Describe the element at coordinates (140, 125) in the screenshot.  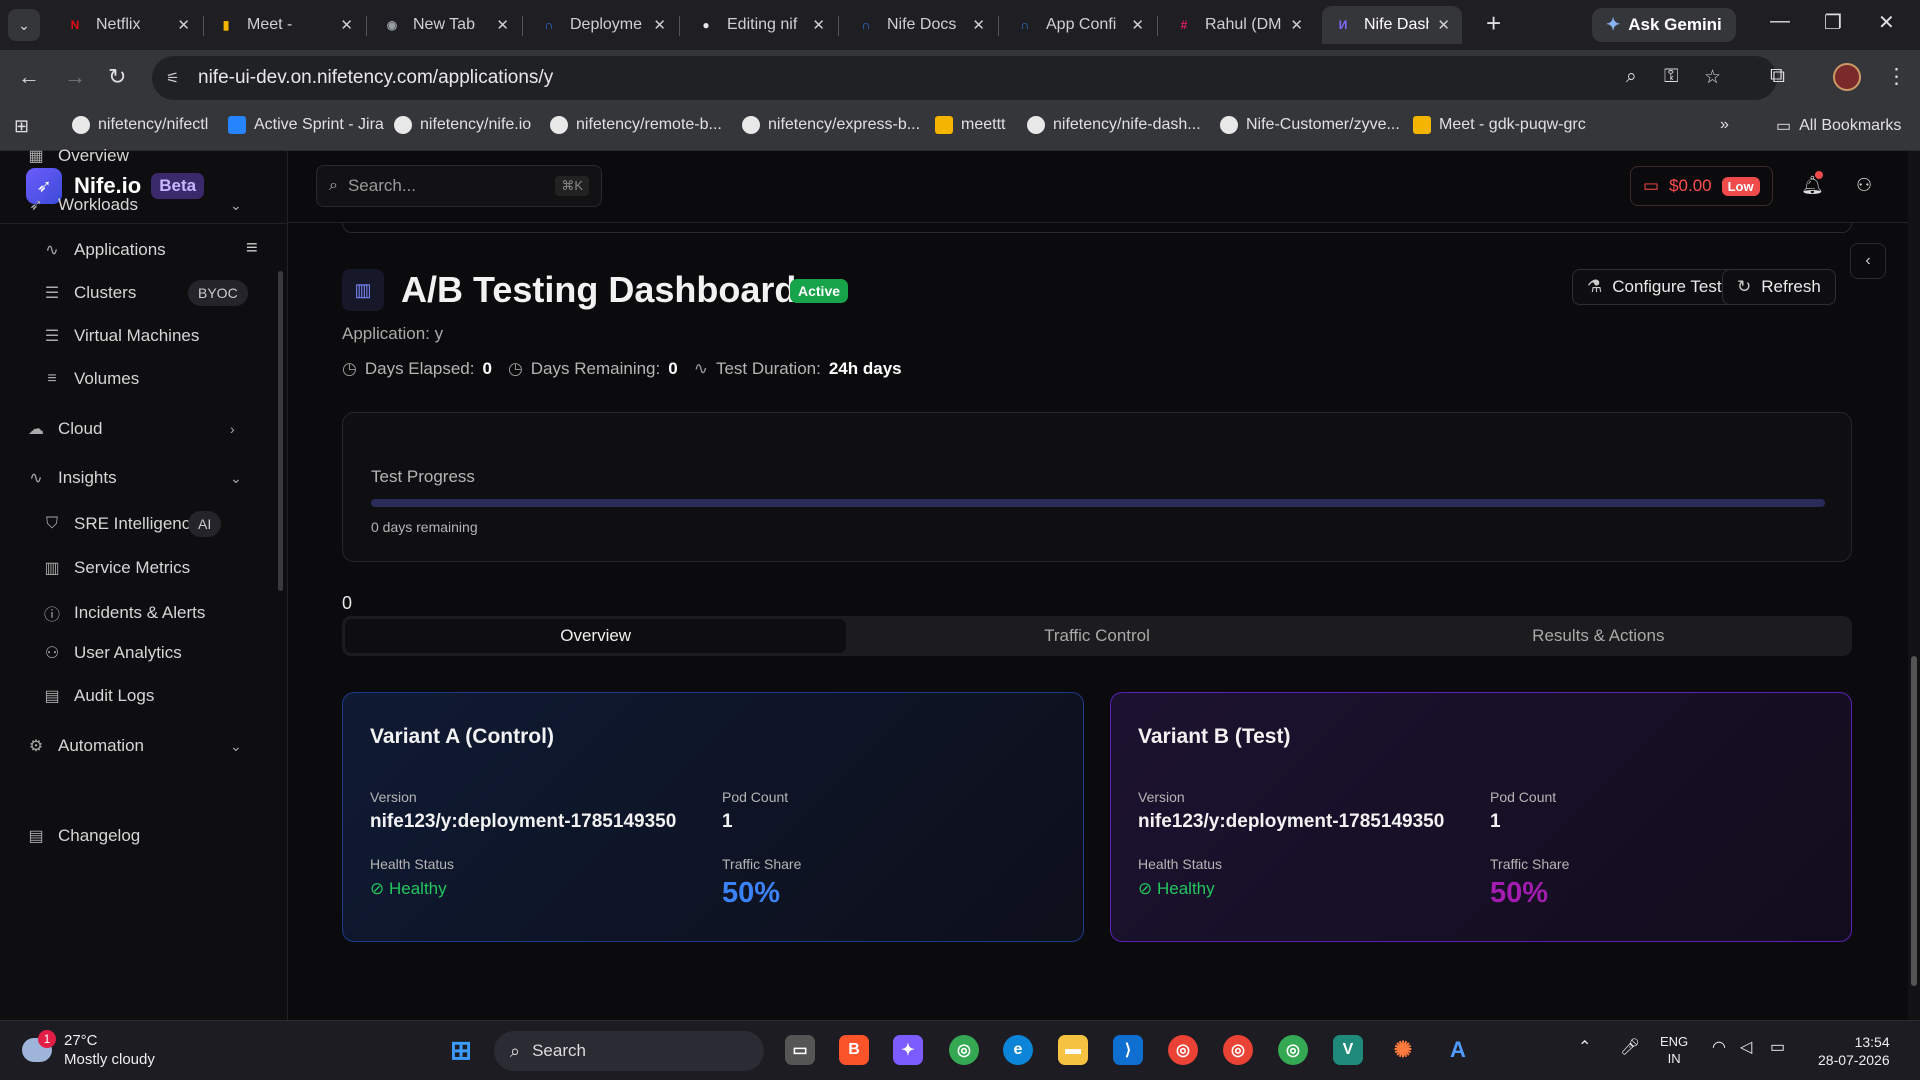
I see `bookmark-0: nifetency/nifectl` at that location.